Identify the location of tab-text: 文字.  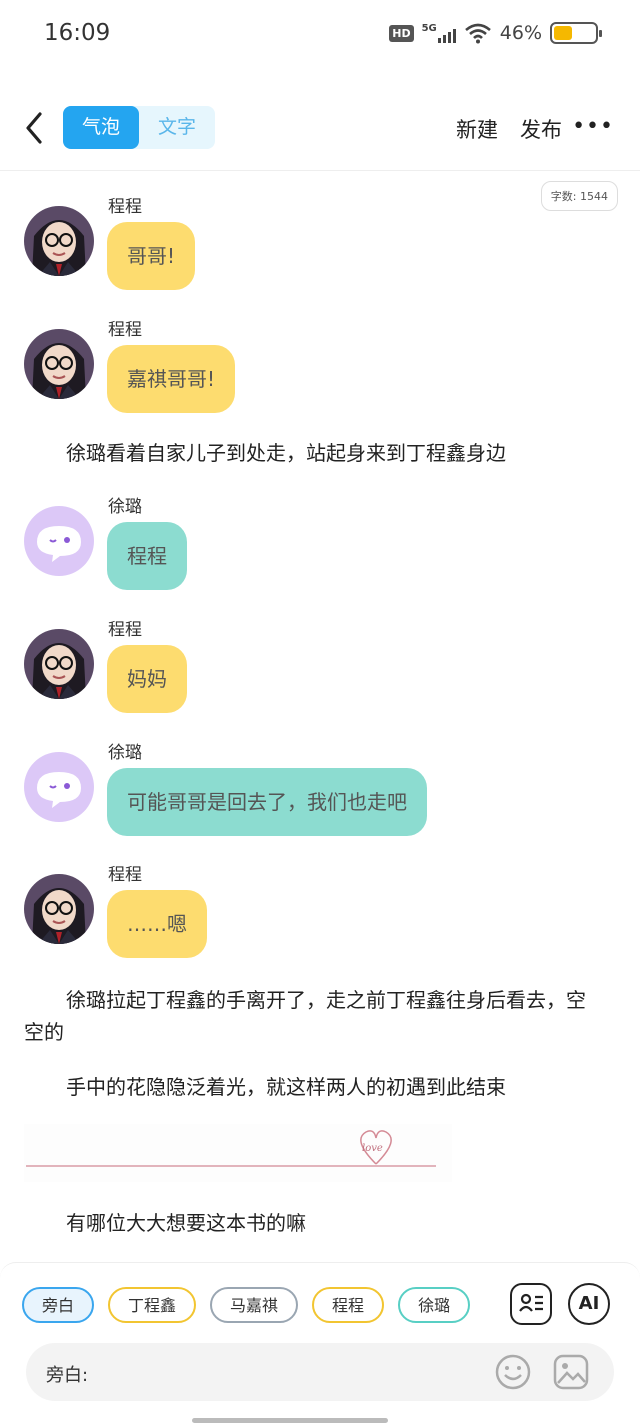
(177, 127).